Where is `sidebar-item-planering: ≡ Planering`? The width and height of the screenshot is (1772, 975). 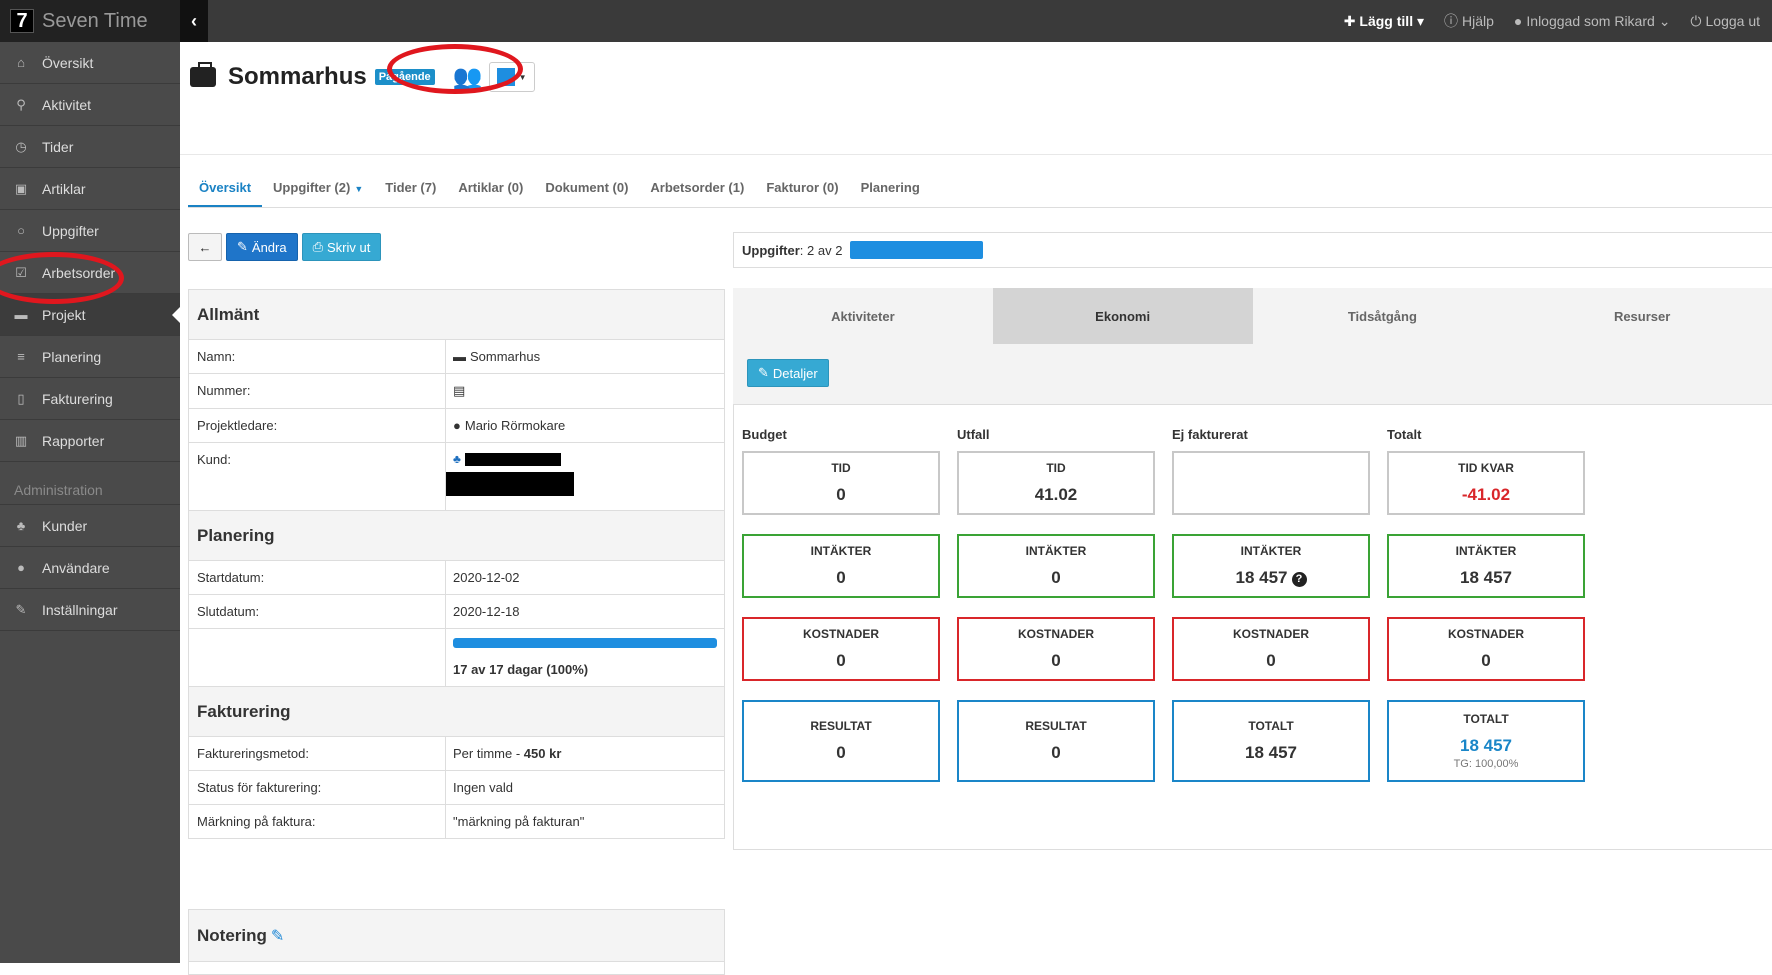 sidebar-item-planering: ≡ Planering is located at coordinates (90, 357).